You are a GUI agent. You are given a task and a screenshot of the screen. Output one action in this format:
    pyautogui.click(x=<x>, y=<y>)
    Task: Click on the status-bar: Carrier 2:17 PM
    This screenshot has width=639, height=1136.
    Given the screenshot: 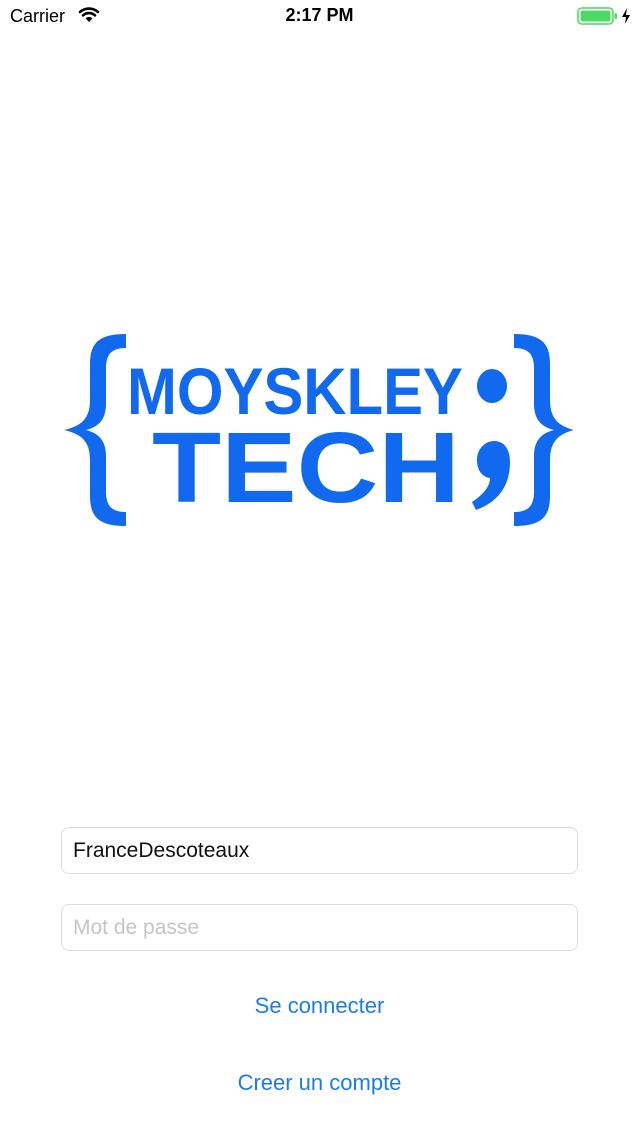 What is the action you would take?
    pyautogui.click(x=319, y=17)
    